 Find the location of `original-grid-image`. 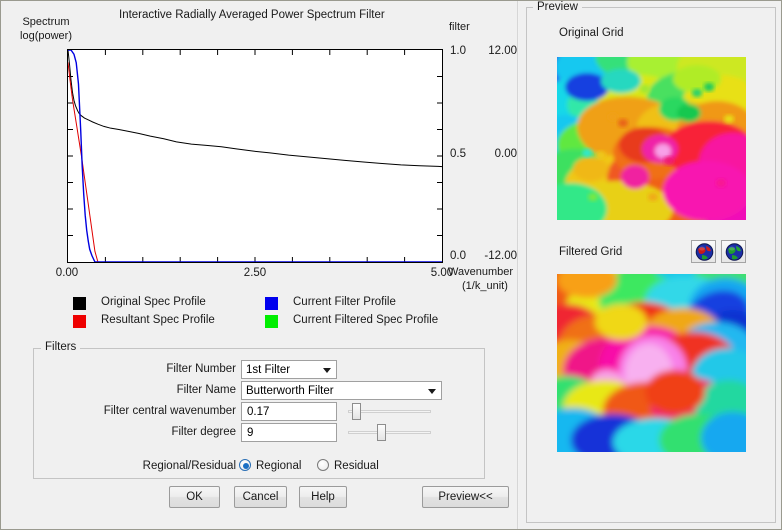

original-grid-image is located at coordinates (651, 138).